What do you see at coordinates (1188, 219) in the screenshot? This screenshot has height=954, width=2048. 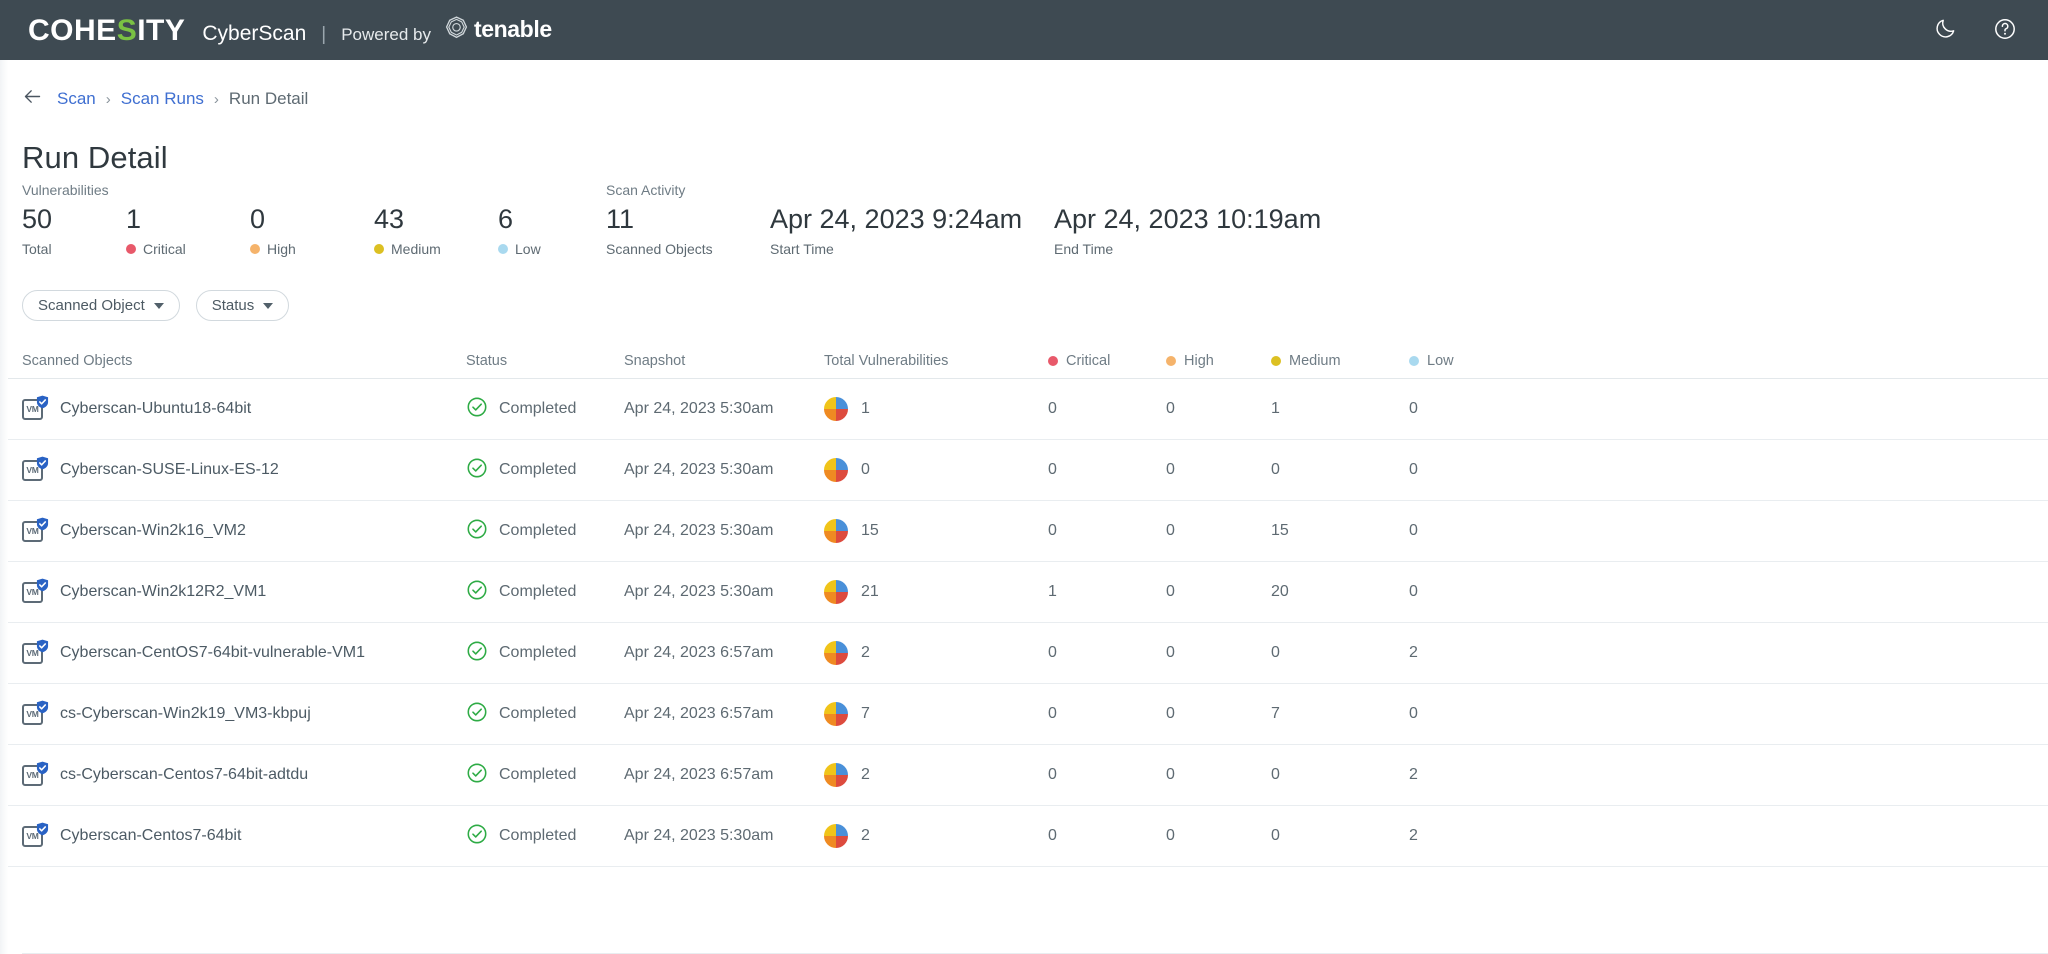 I see `stat-end-time-value: Apr 24, 2023 10:19am` at bounding box center [1188, 219].